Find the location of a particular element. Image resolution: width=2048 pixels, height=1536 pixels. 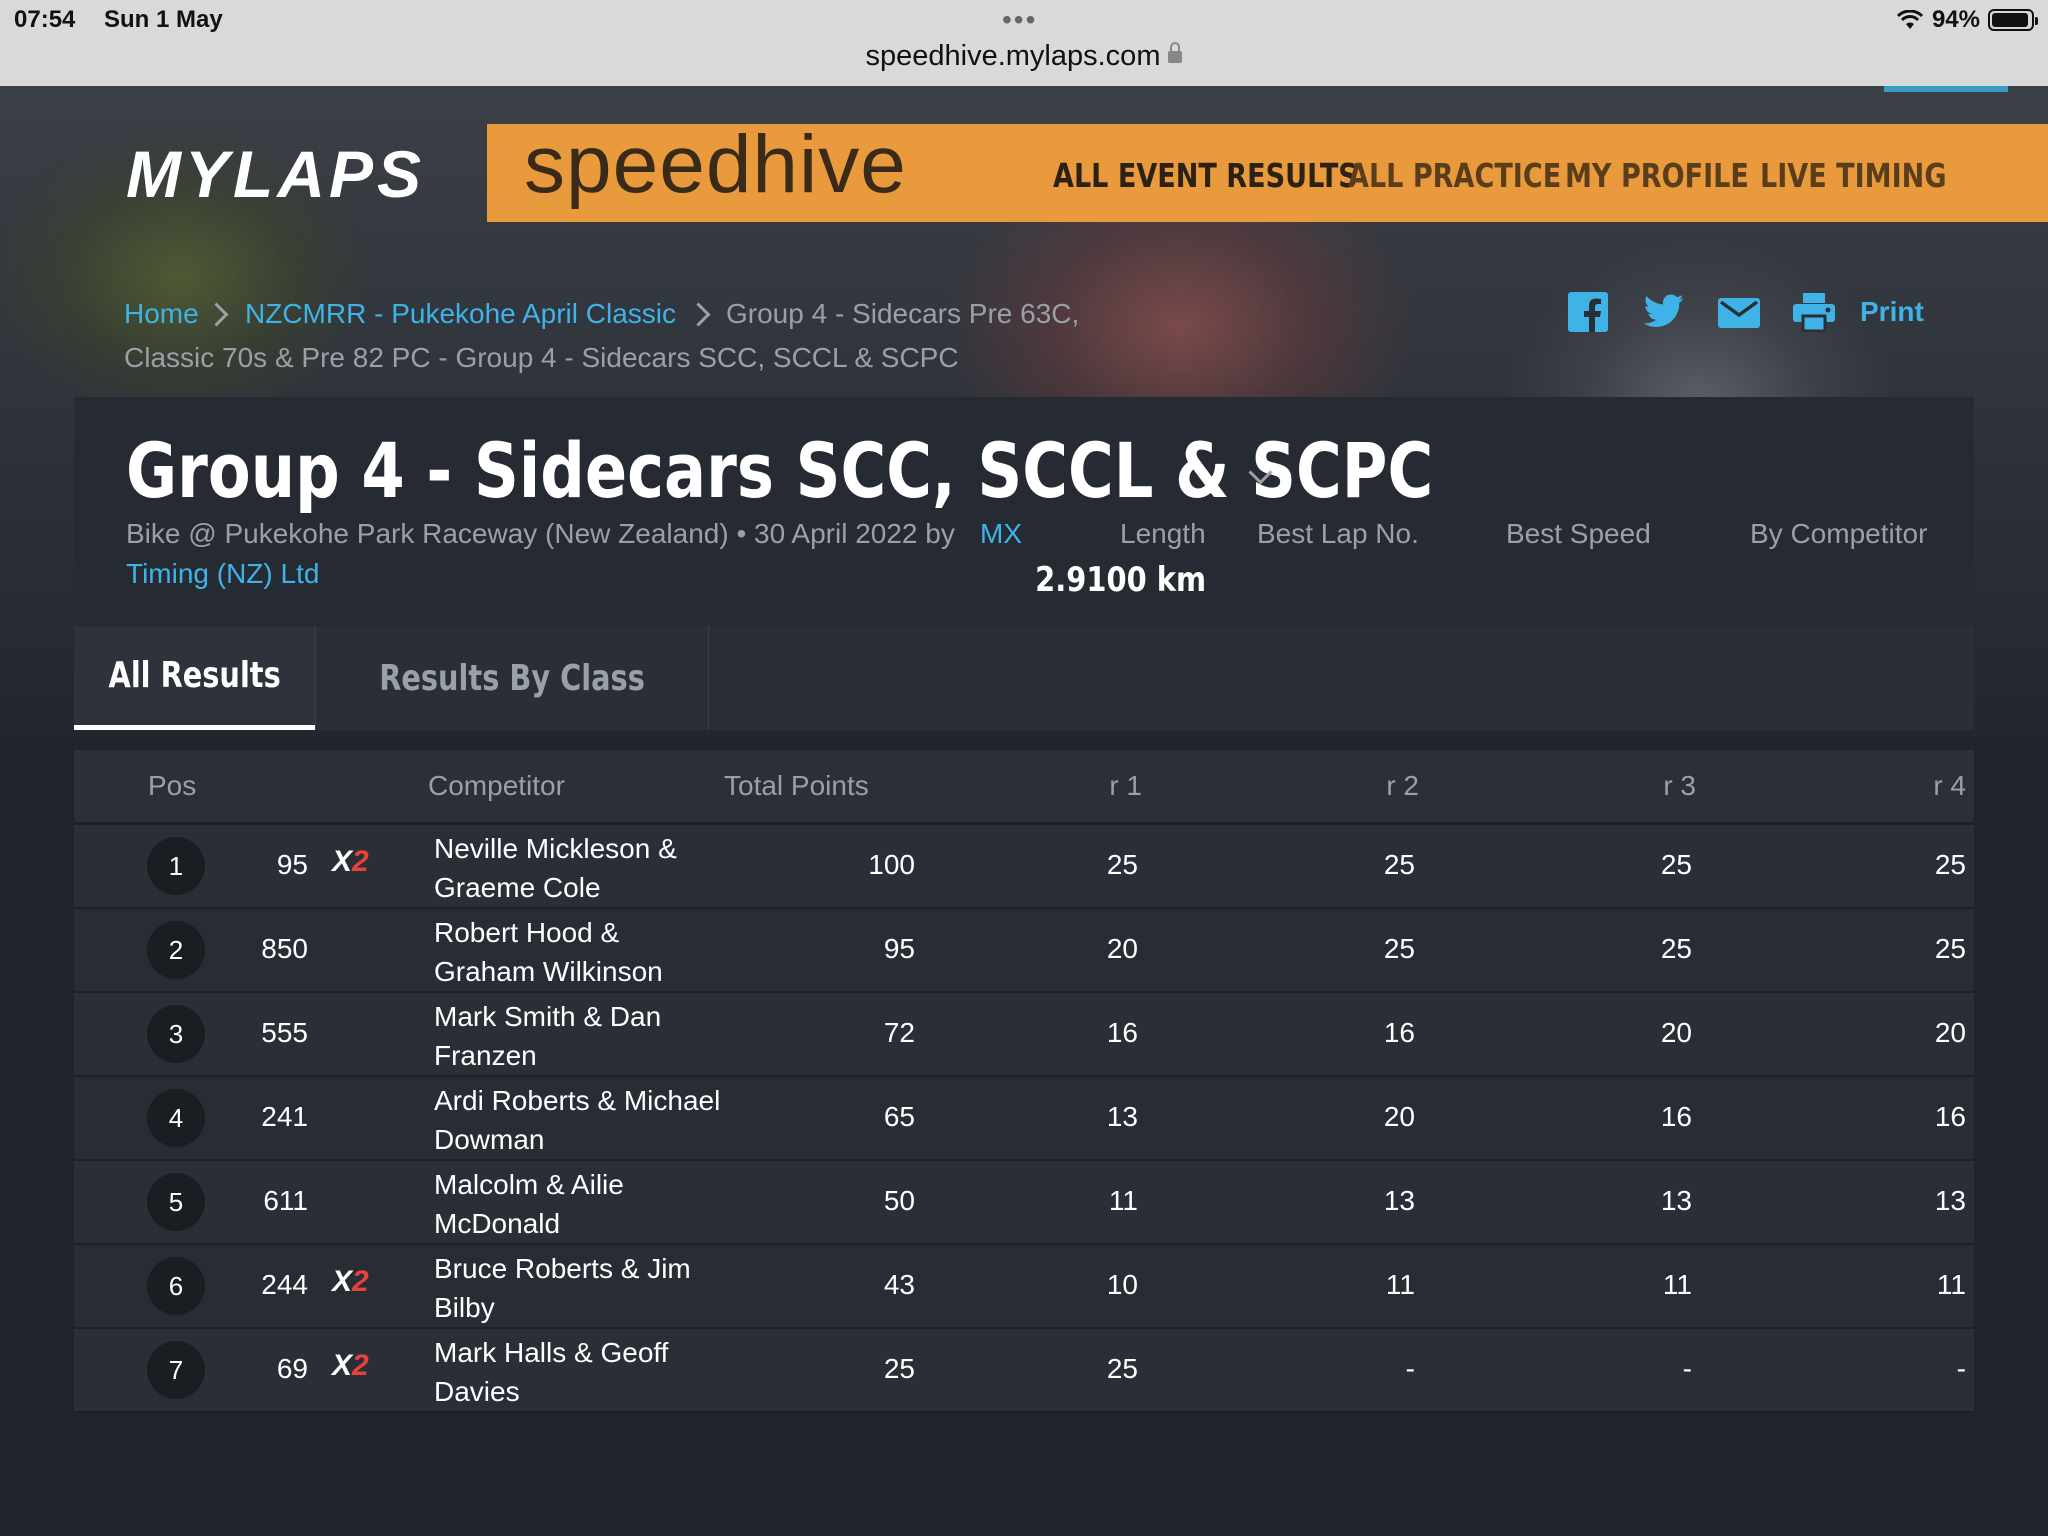

round-1-points: 20 is located at coordinates (1122, 948).